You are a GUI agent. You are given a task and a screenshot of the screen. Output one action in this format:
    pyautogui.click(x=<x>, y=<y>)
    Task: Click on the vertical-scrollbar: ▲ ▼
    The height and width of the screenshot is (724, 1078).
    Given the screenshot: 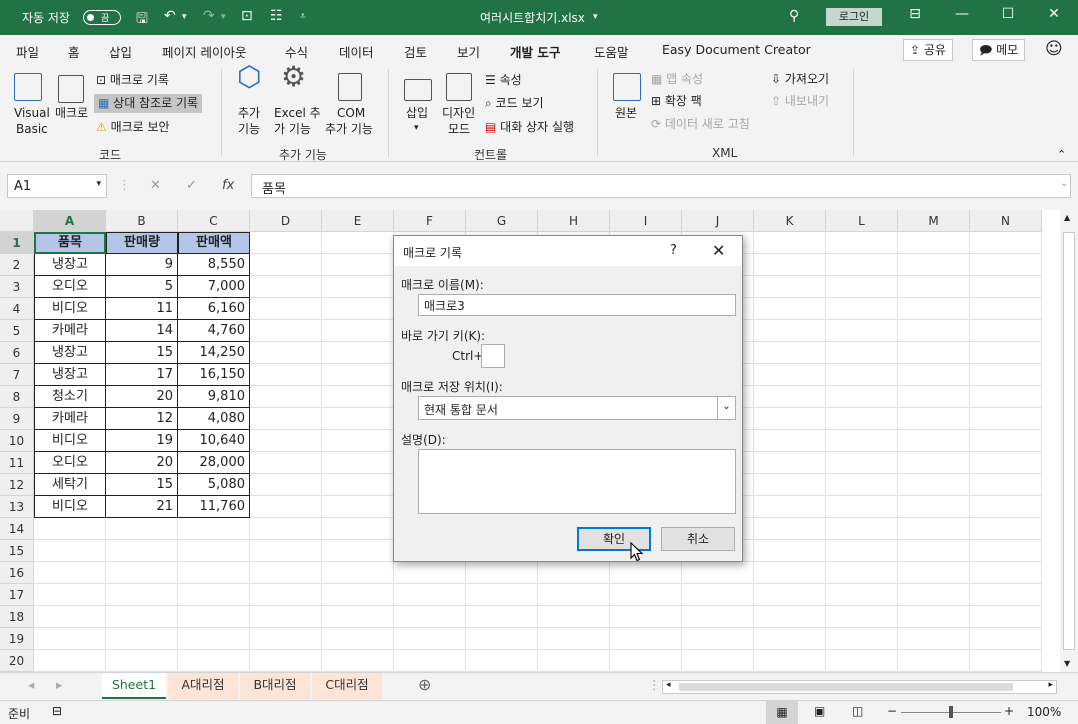 What is the action you would take?
    pyautogui.click(x=1069, y=441)
    